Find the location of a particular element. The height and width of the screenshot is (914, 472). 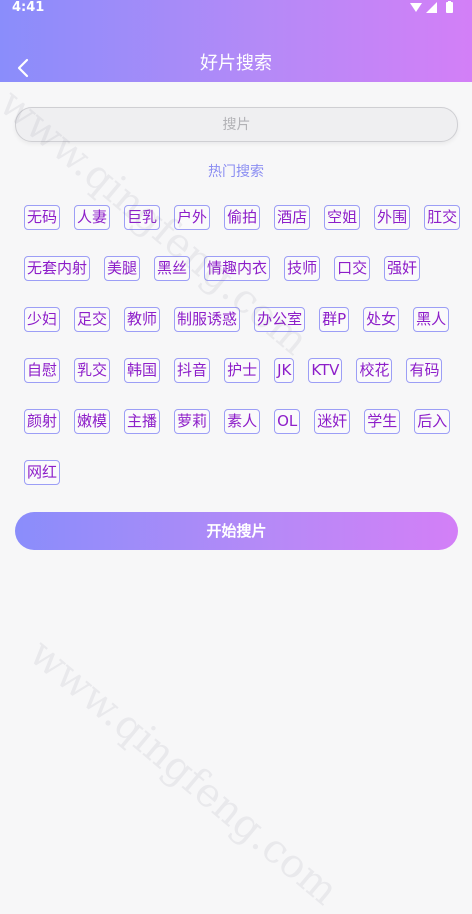

hot-tag: 素人 is located at coordinates (242, 421).